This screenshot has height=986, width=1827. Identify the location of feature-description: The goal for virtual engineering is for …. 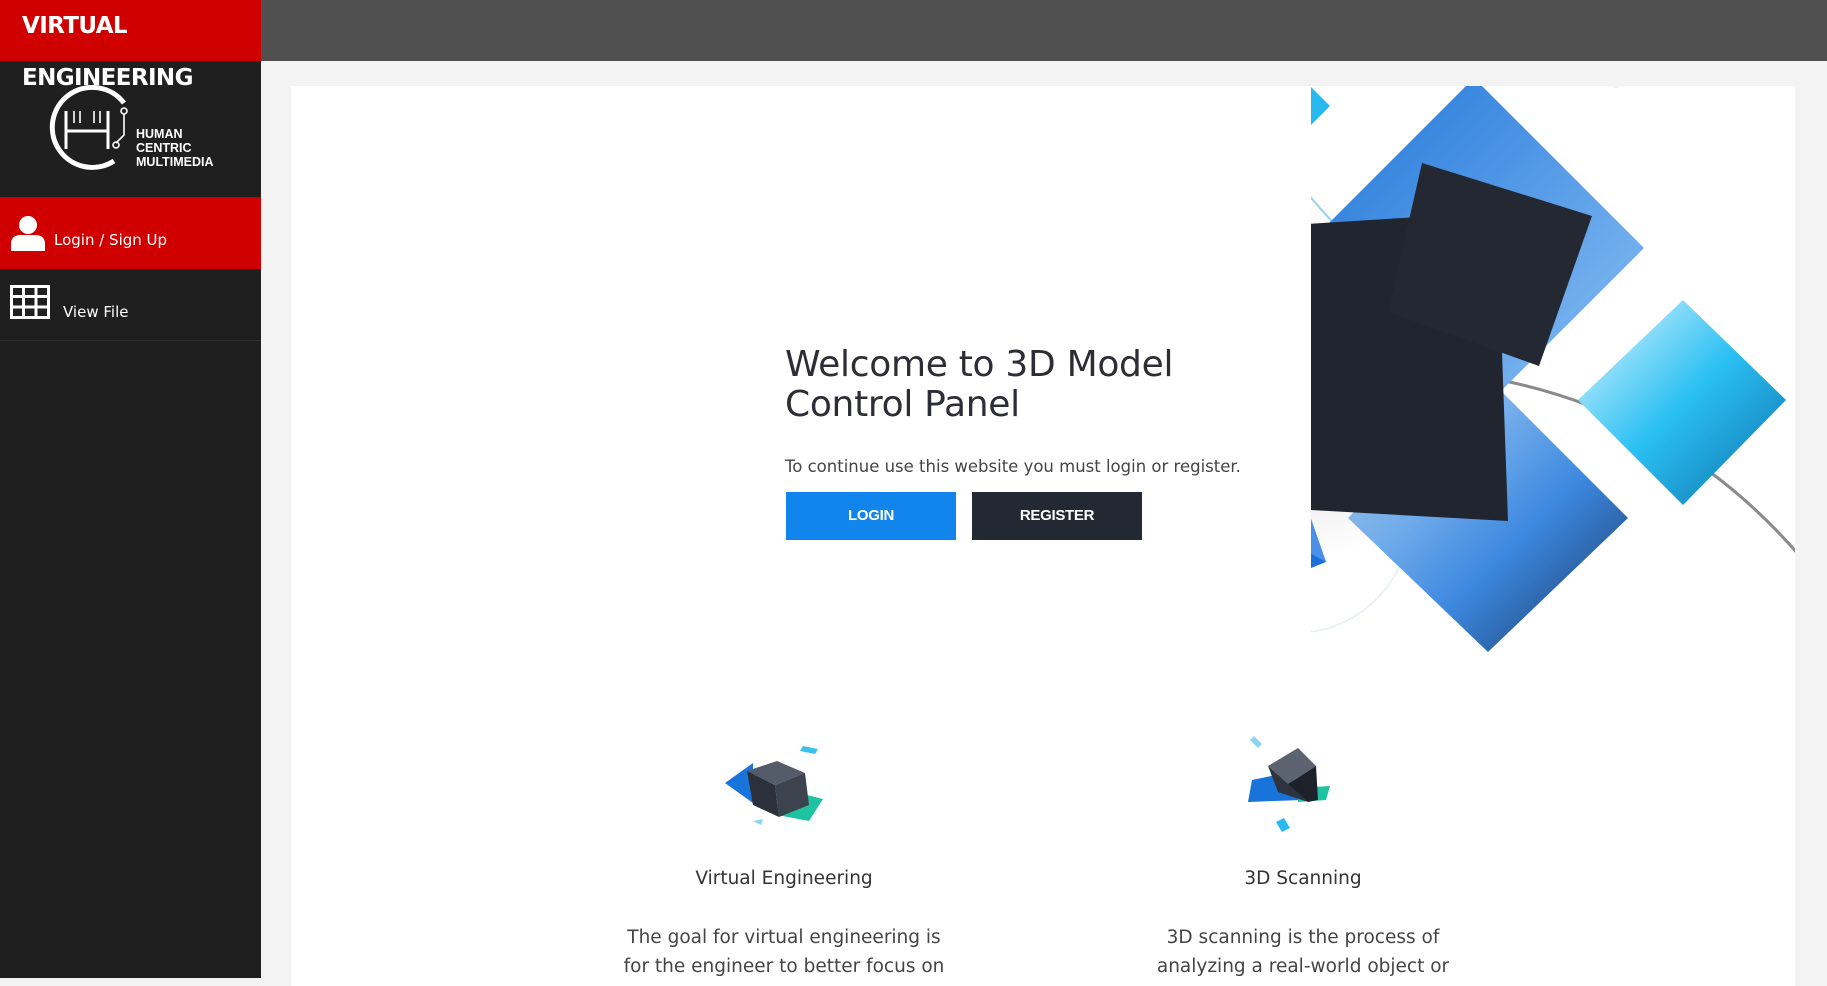
(784, 952).